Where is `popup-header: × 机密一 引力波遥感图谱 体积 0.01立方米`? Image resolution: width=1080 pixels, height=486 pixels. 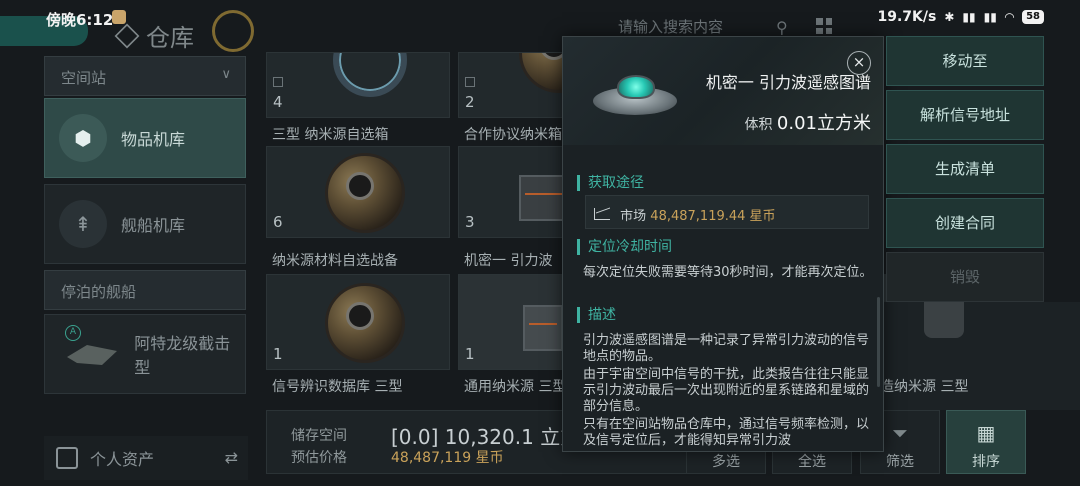
popup-header: × 机密一 引力波遥感图谱 体积 0.01立方米 is located at coordinates (723, 91).